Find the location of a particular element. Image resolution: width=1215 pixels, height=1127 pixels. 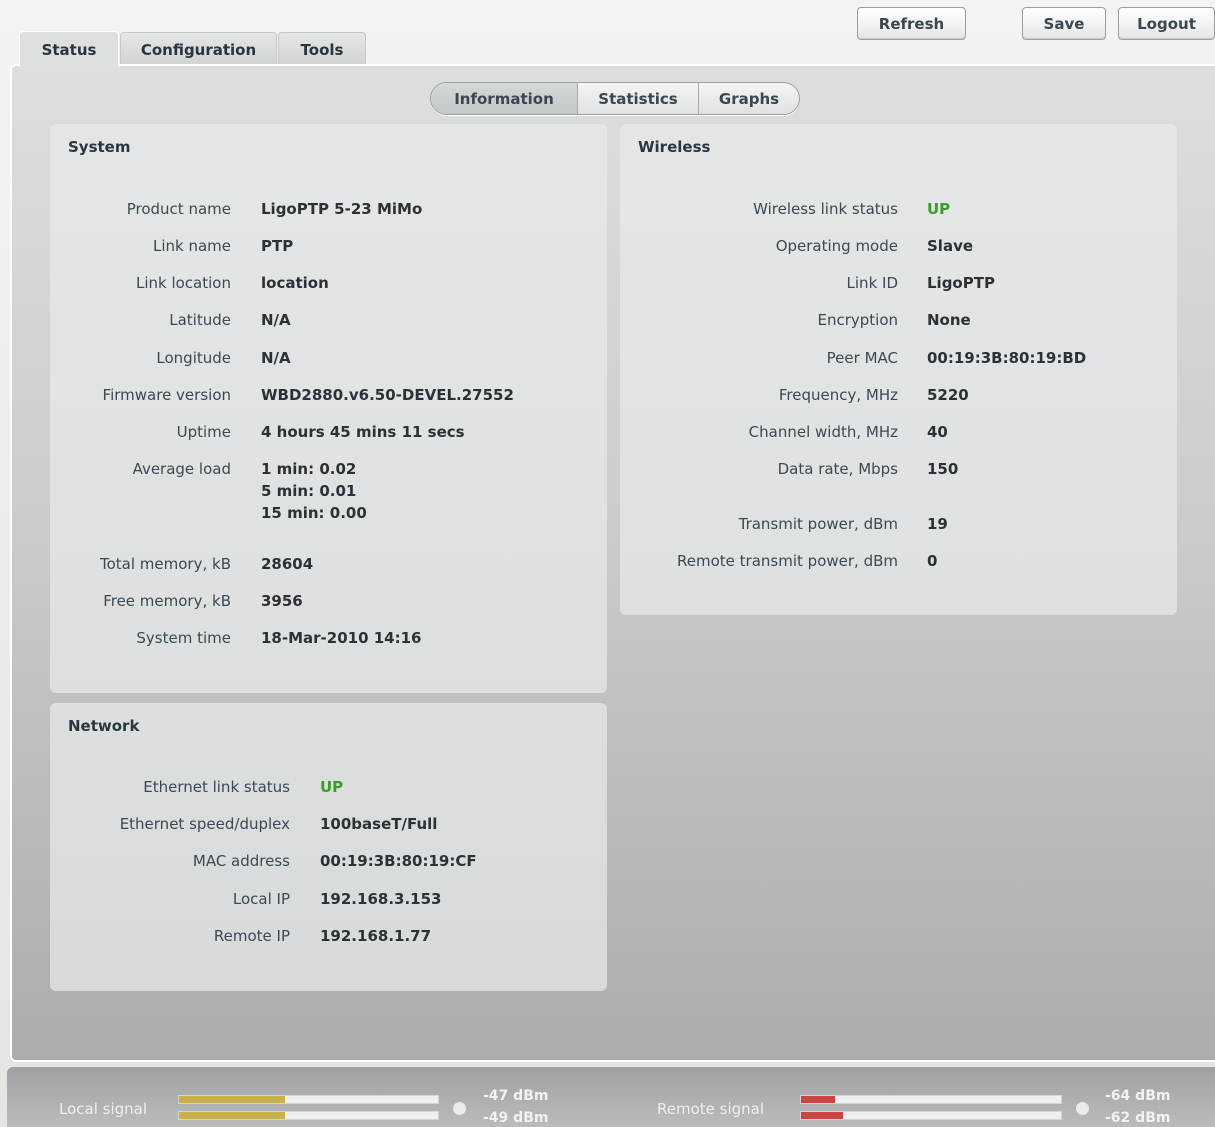

wireless-status-label: Wireless link status is located at coordinates (825, 209).